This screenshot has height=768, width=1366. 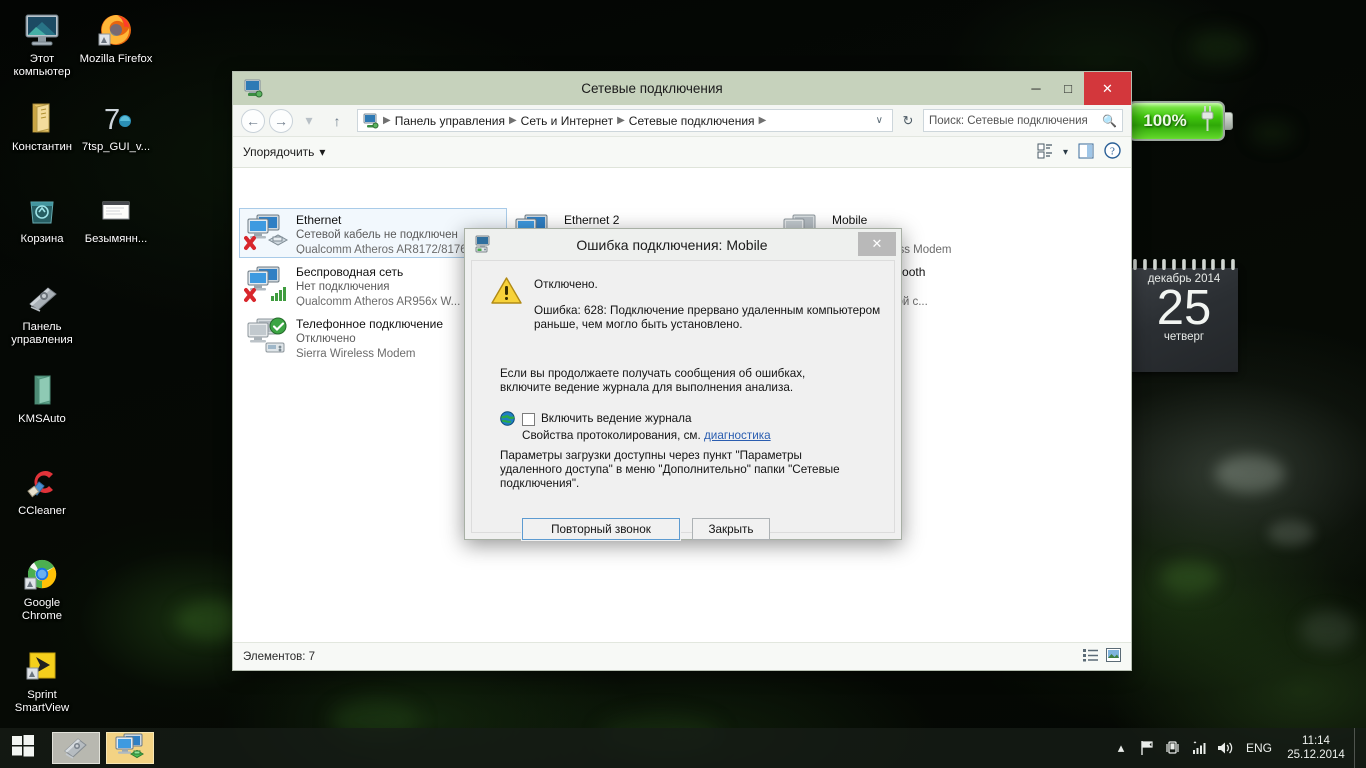 I want to click on desktop-icon-this-computer: Этот компьютер, so click(x=42, y=42).